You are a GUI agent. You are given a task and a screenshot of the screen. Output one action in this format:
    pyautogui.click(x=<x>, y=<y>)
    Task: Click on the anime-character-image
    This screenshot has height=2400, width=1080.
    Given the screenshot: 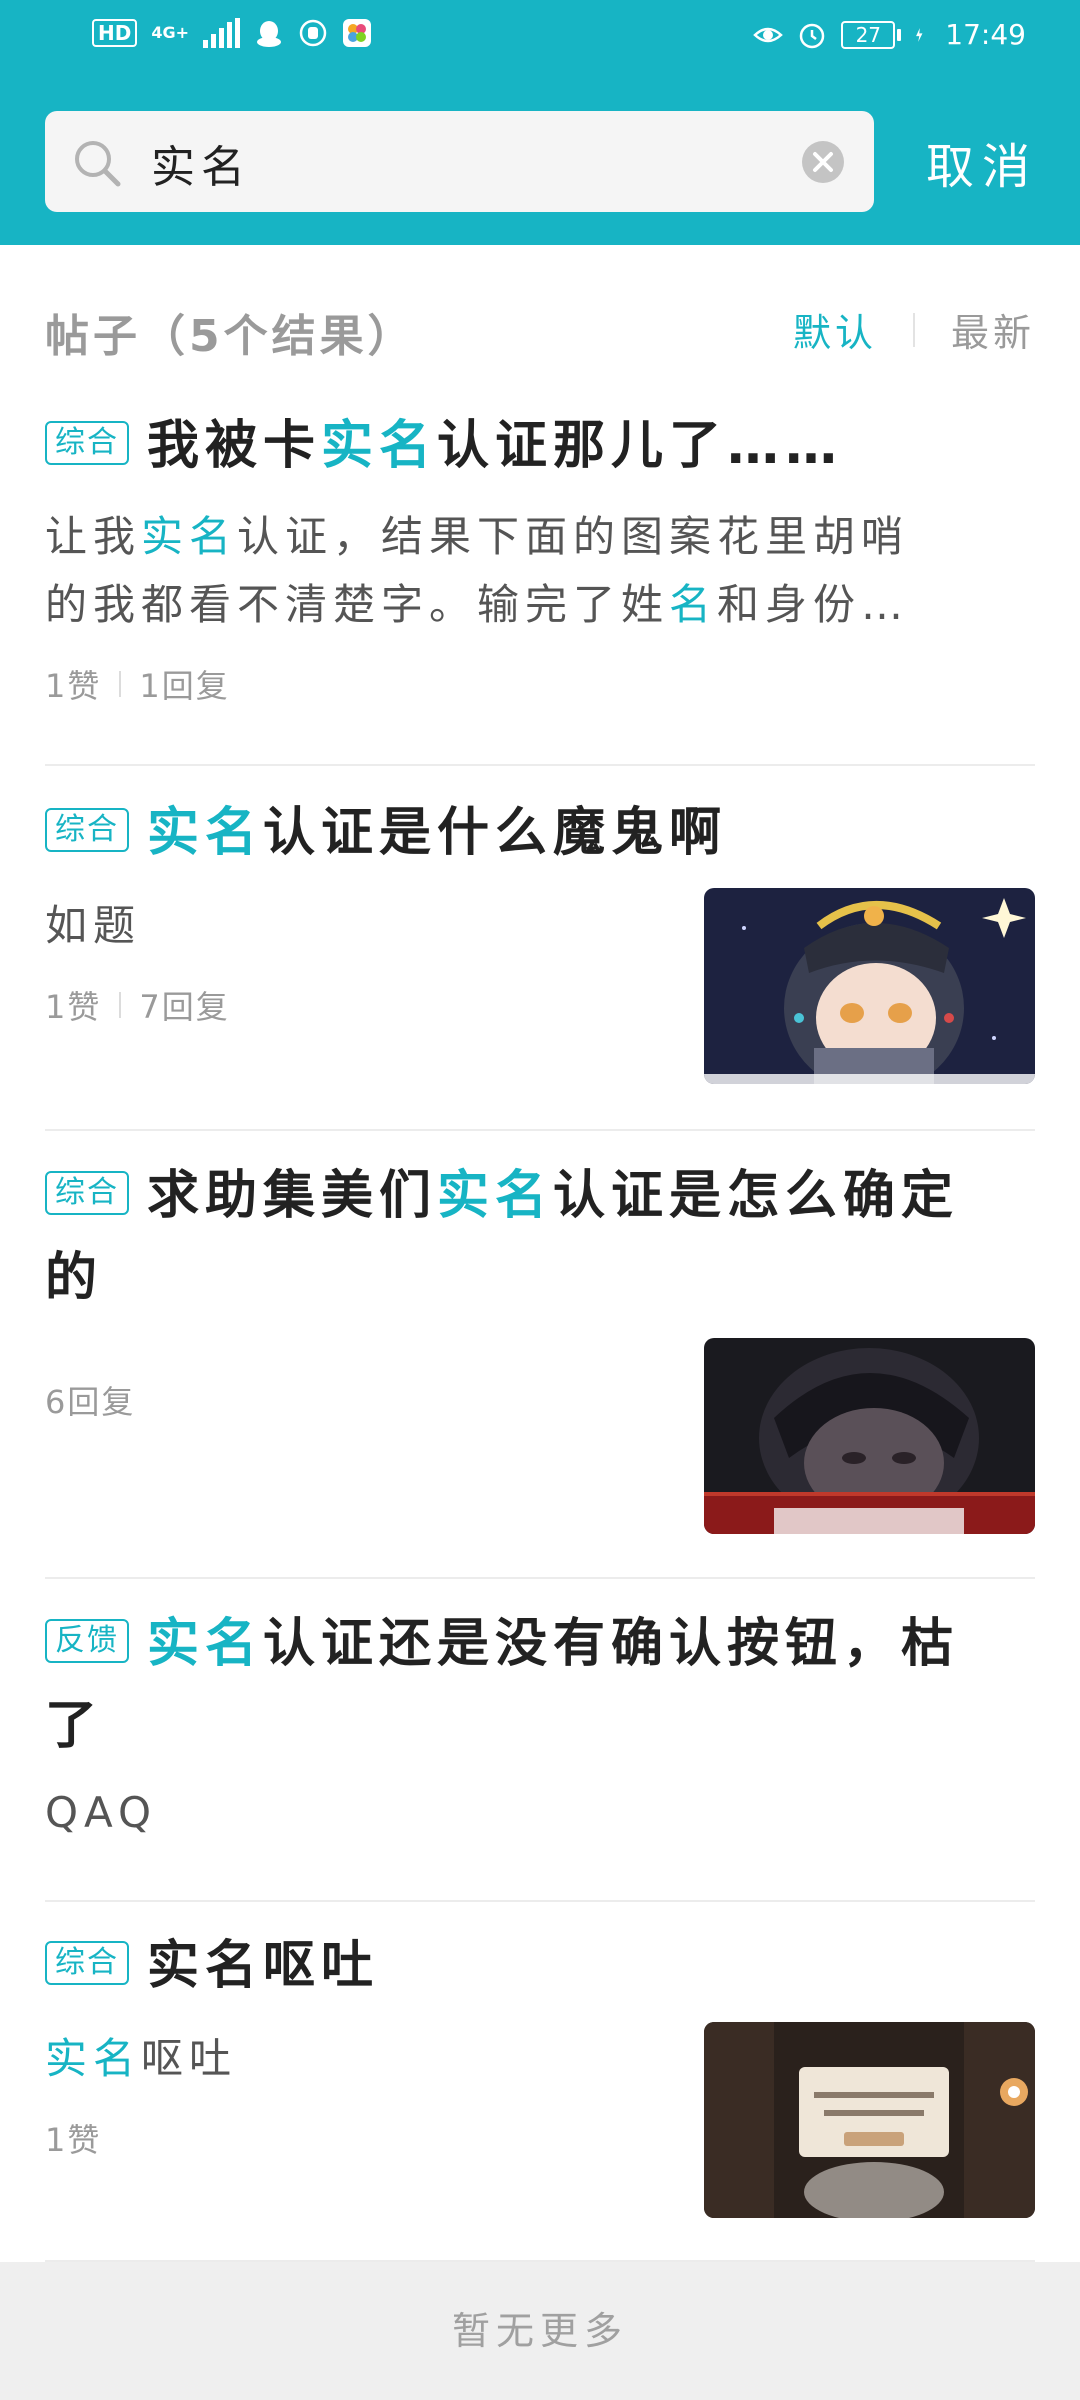 What is the action you would take?
    pyautogui.click(x=869, y=986)
    